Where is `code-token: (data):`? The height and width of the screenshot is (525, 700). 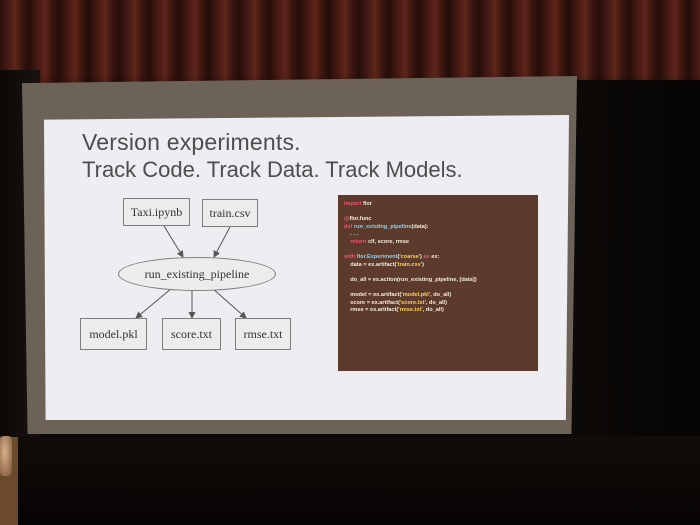
code-token: (data): is located at coordinates (420, 226).